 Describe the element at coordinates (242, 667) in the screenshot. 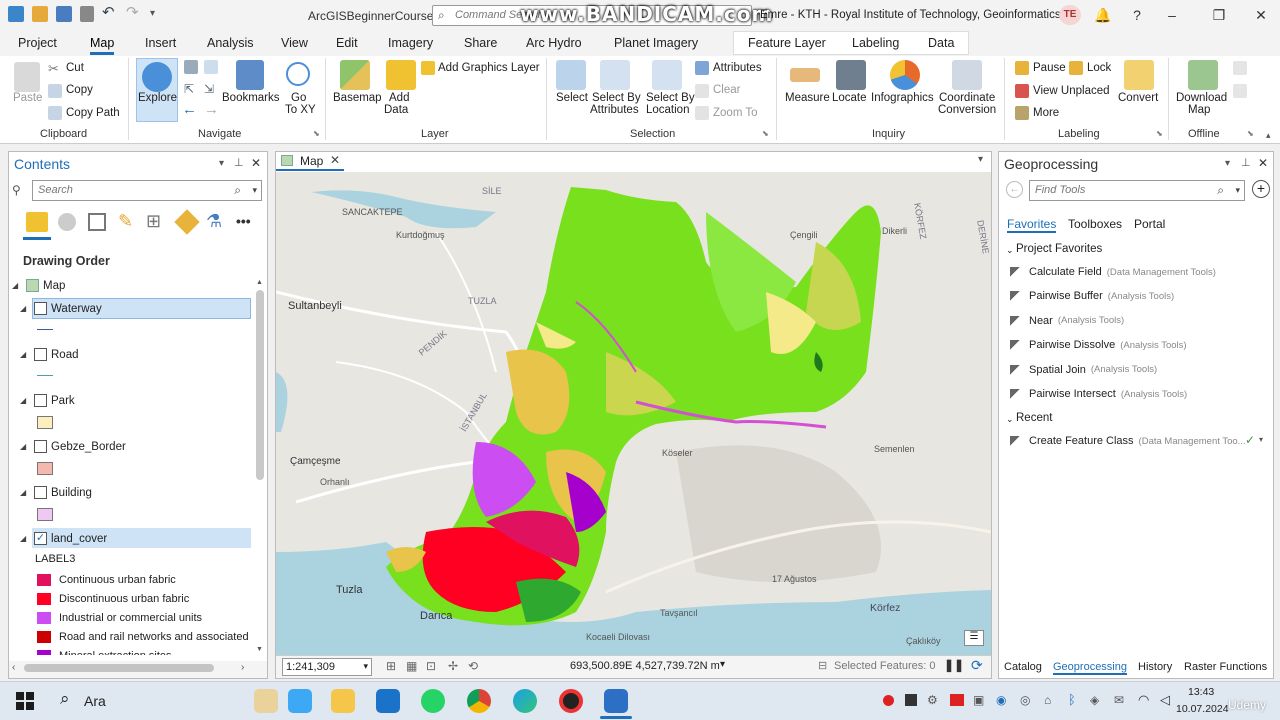

I see `scroll-right-icon: ›` at that location.